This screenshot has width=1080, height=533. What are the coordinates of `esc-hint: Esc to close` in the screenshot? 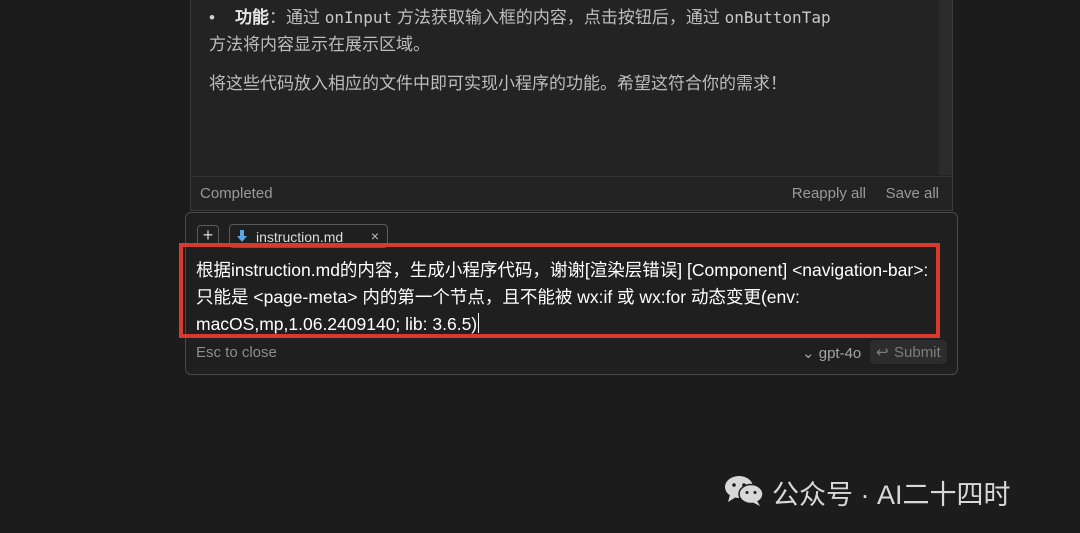 It's located at (236, 352).